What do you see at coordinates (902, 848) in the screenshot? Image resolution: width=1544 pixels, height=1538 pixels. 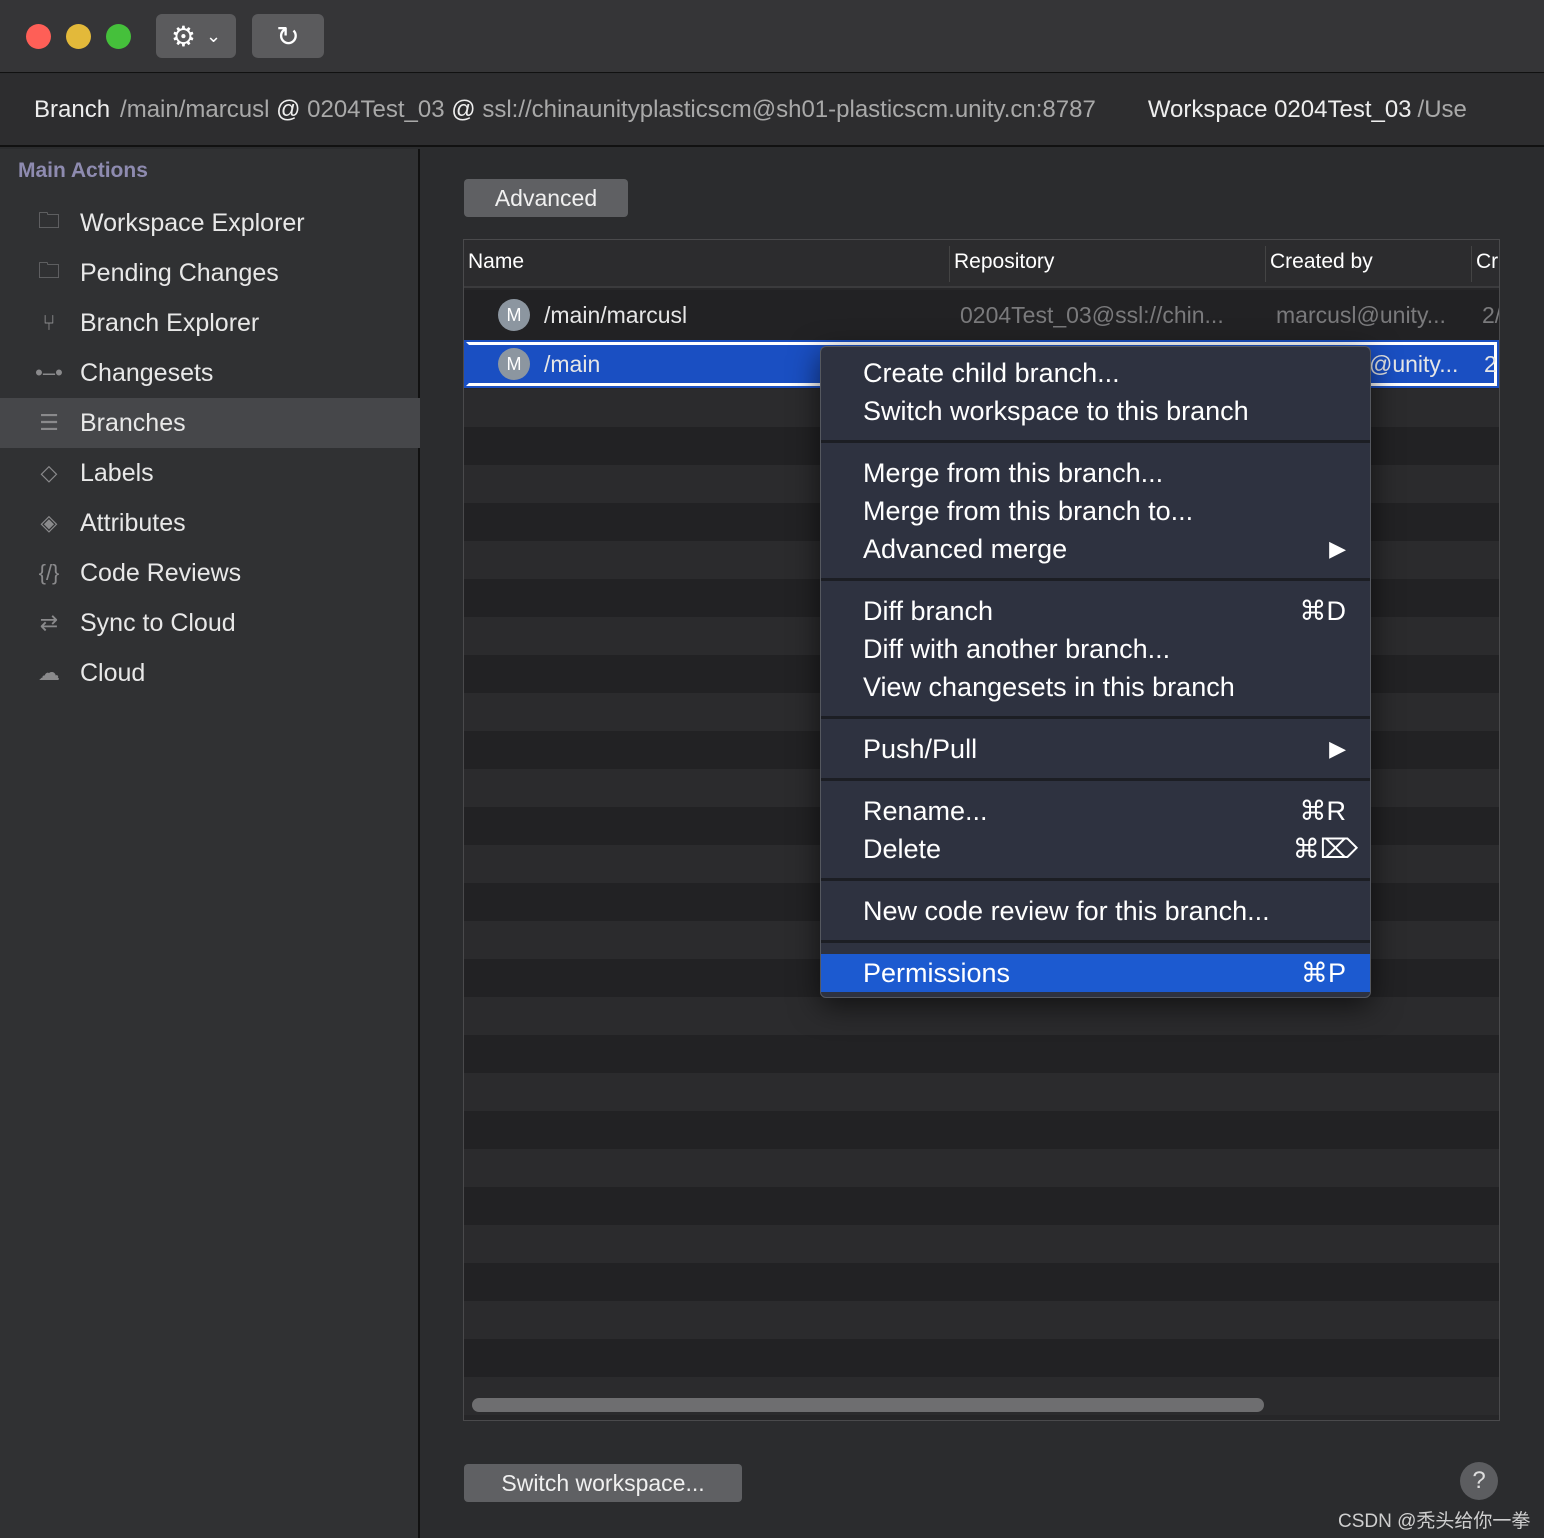 I see `menu-item-label: Delete` at bounding box center [902, 848].